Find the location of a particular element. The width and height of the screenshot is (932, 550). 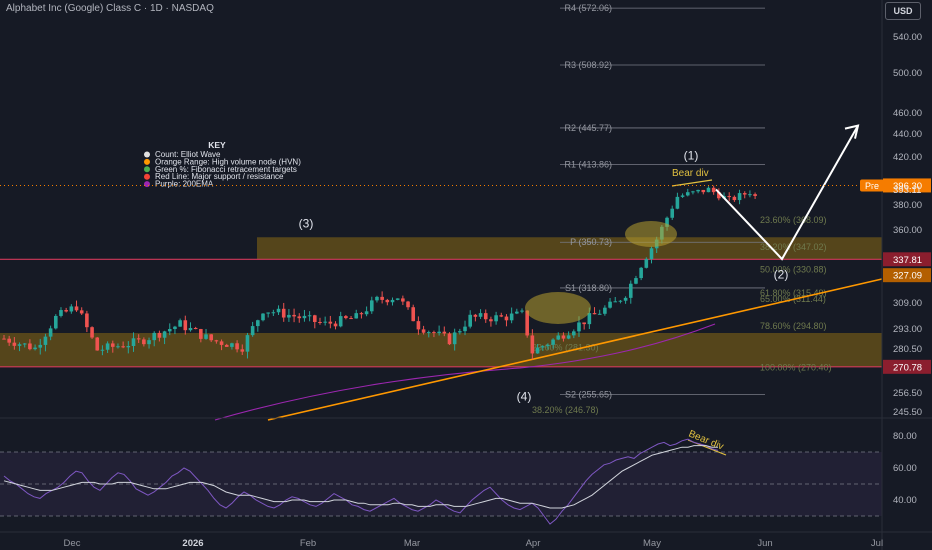

pivot-label: S2 (255.65) is located at coordinates (588, 394).